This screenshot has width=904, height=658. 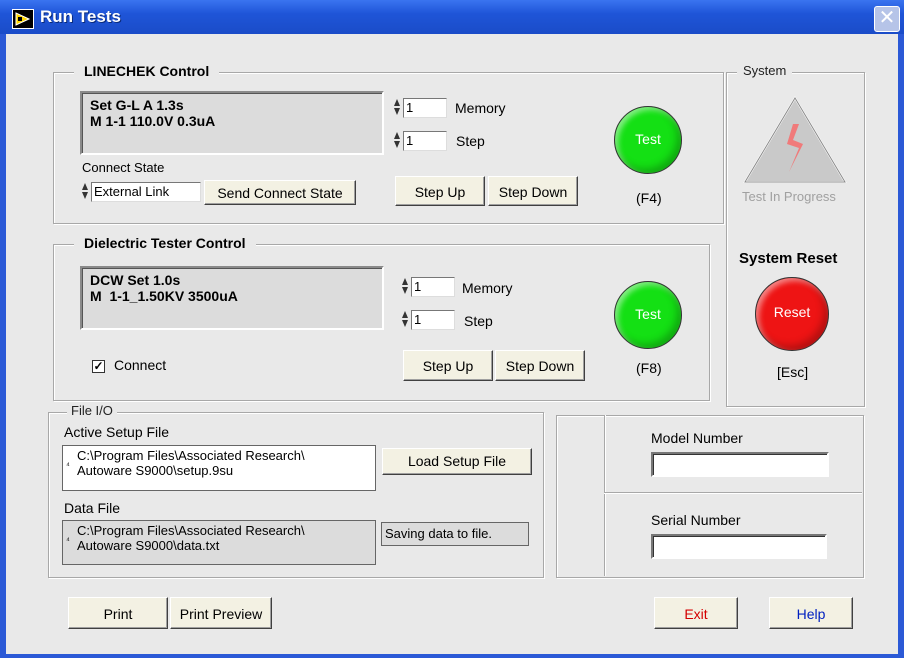 I want to click on test-in-progress-label: Test In Progress, so click(x=789, y=196).